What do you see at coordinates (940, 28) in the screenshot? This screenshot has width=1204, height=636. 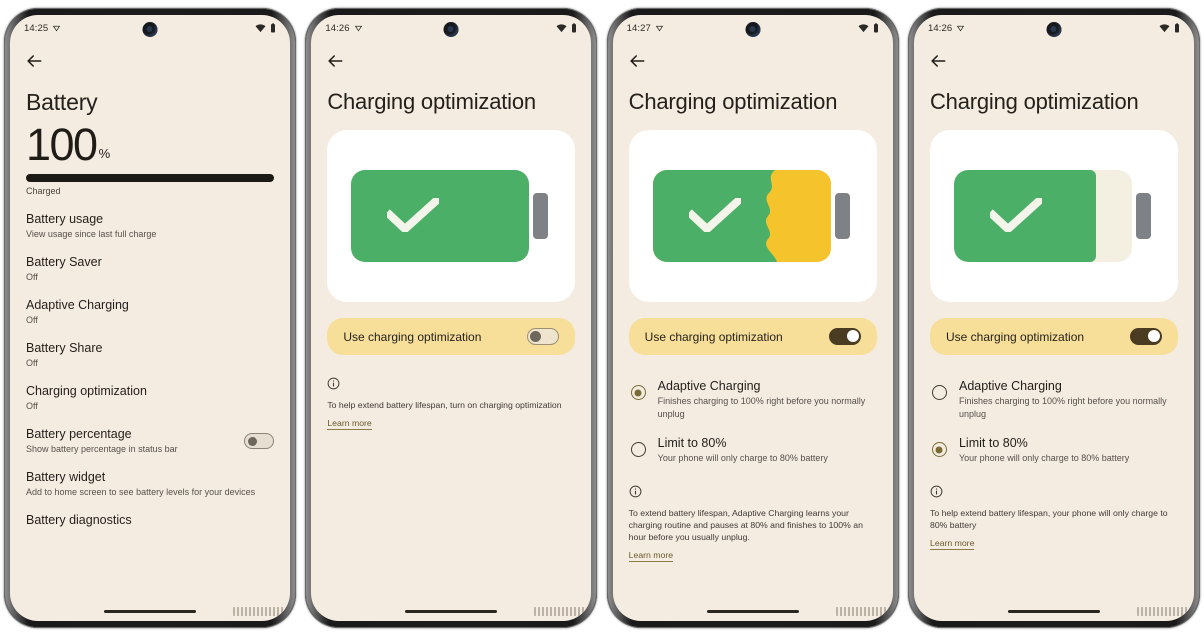 I see `status-clock: 14:26` at bounding box center [940, 28].